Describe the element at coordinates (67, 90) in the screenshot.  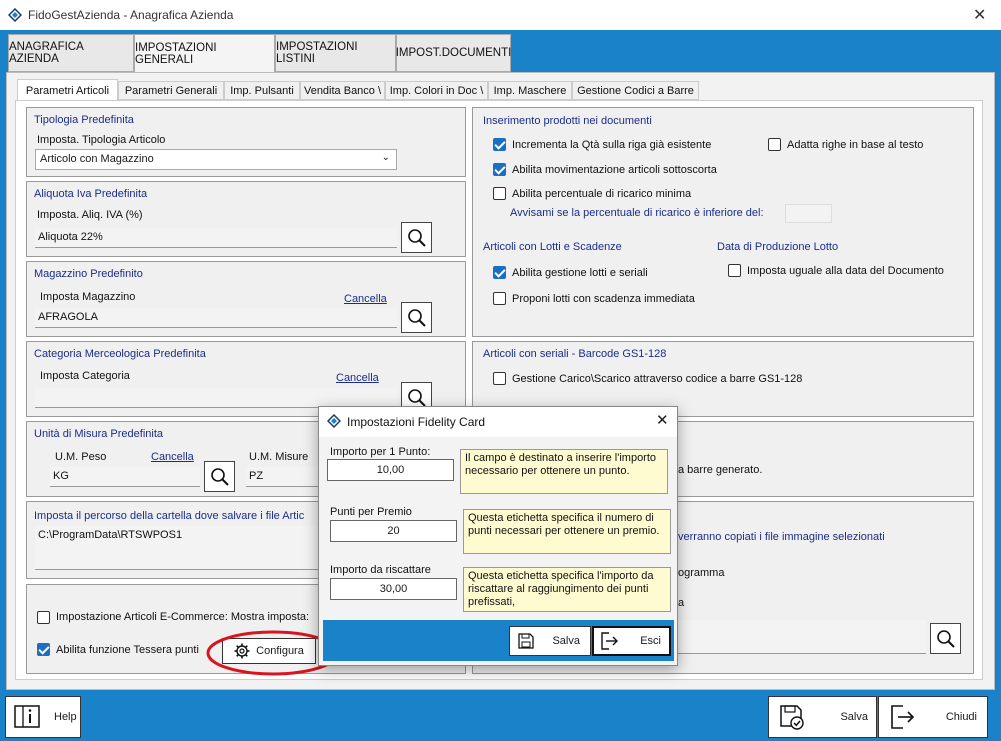
I see `subtab-parametri-articoli: Parametri Articoli` at that location.